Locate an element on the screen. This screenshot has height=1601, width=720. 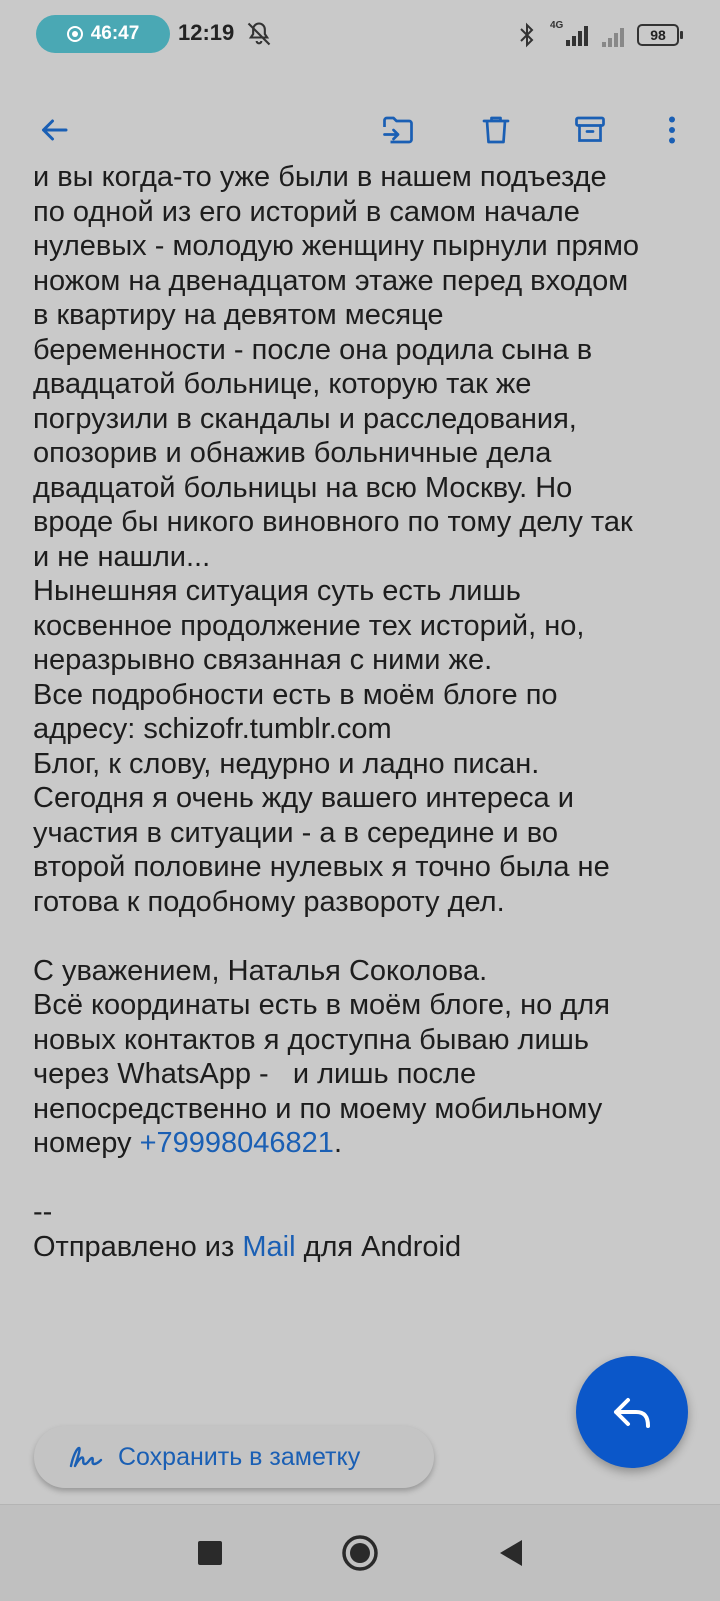
phone-link: +79998046821 is located at coordinates (237, 1143).